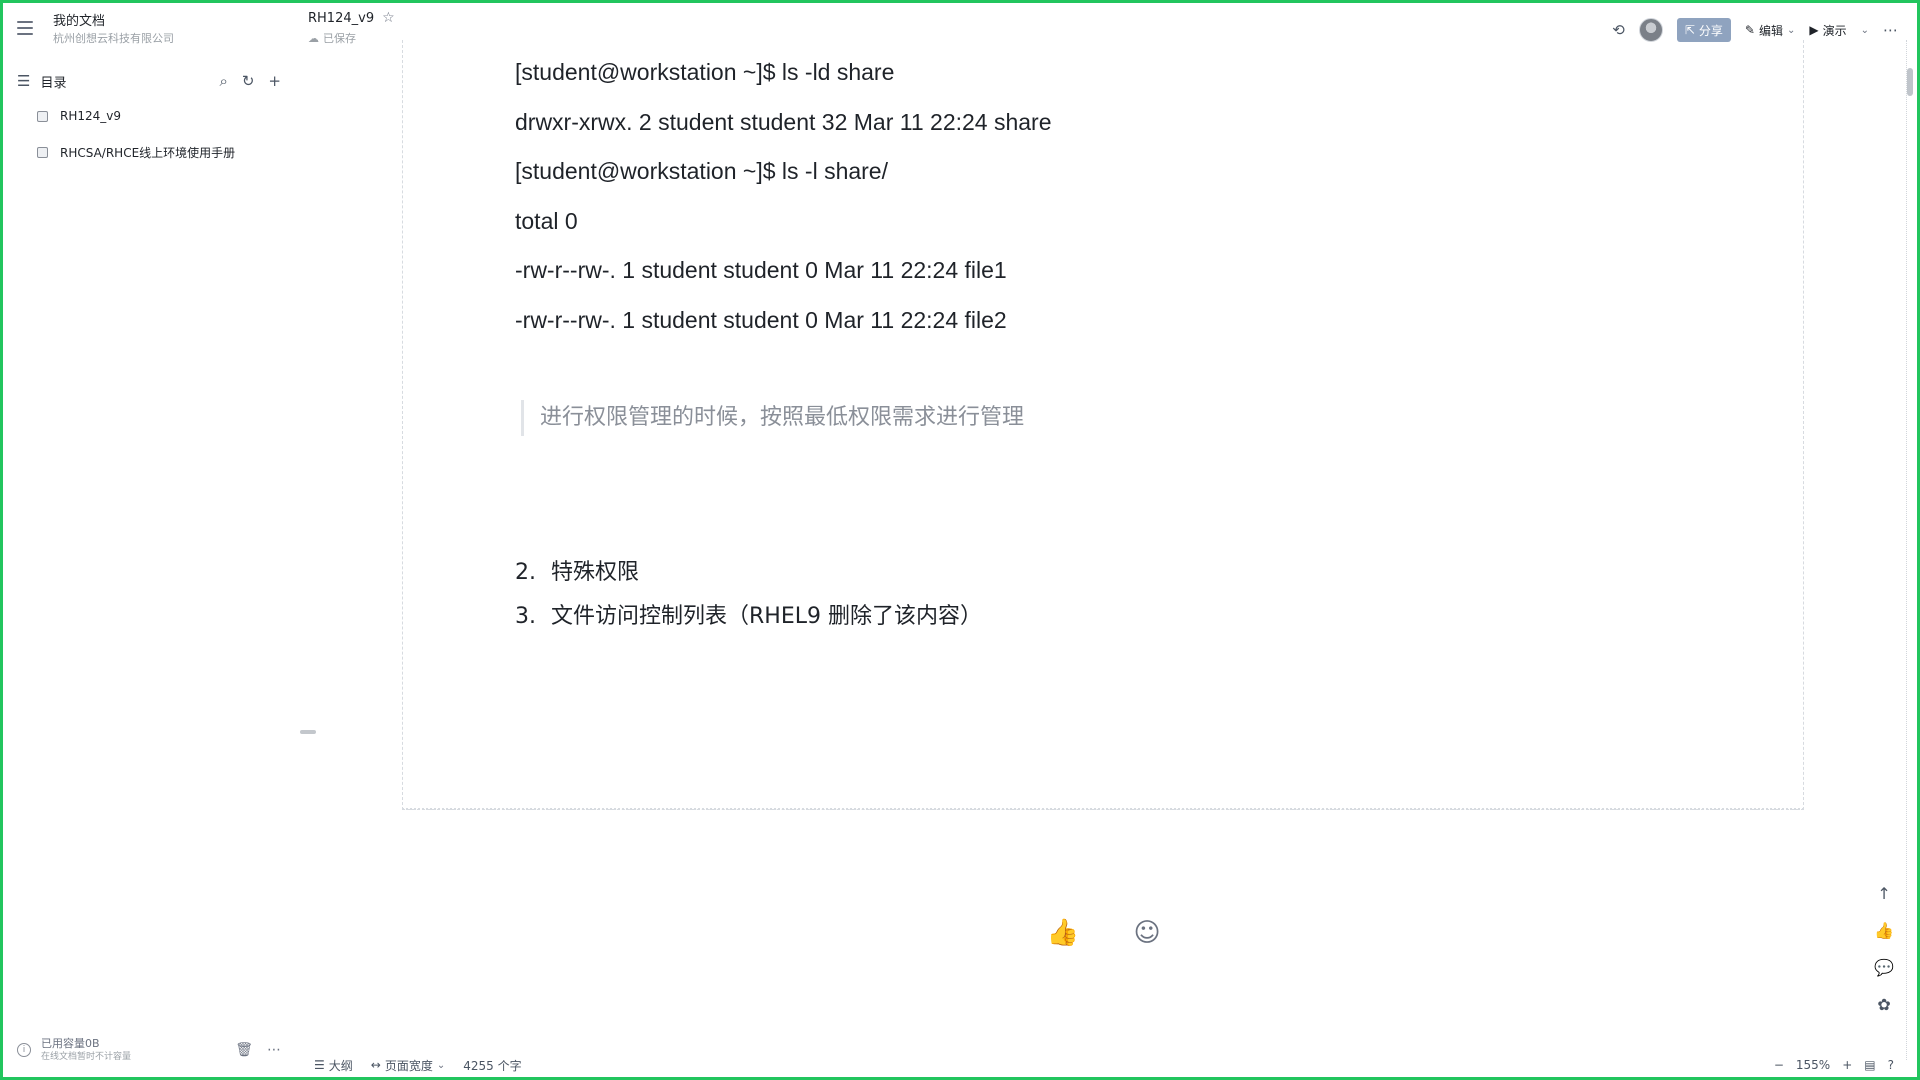 The height and width of the screenshot is (1080, 1920). What do you see at coordinates (705, 72) in the screenshot?
I see `code-line: [student@workstation ~]$ ls -ld share` at bounding box center [705, 72].